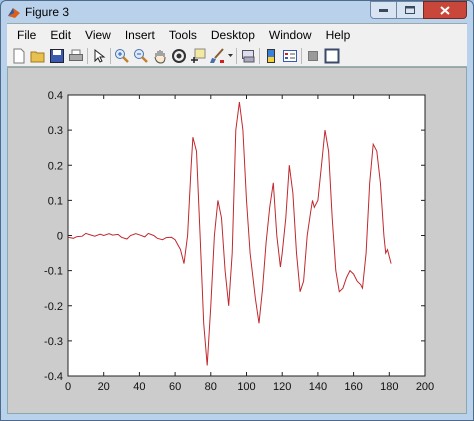 The width and height of the screenshot is (474, 421). I want to click on x-tick-label: 200, so click(425, 387).